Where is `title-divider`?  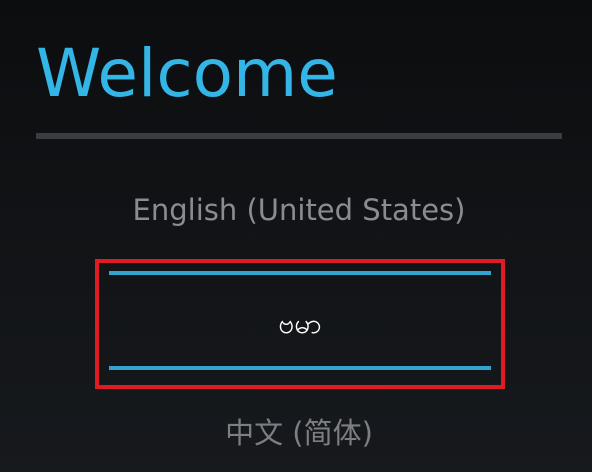 title-divider is located at coordinates (299, 136).